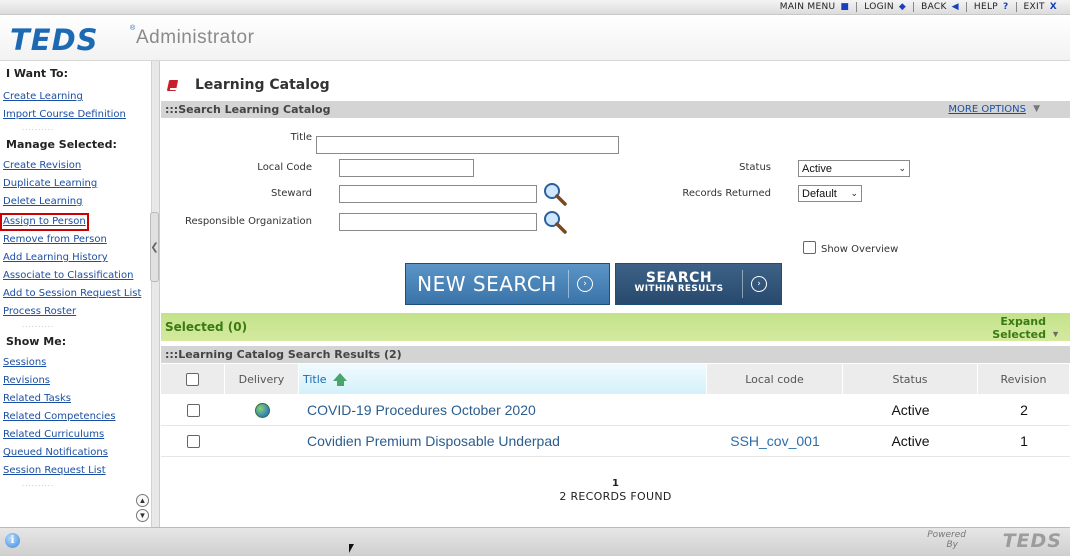  I want to click on info-icon: i, so click(12, 540).